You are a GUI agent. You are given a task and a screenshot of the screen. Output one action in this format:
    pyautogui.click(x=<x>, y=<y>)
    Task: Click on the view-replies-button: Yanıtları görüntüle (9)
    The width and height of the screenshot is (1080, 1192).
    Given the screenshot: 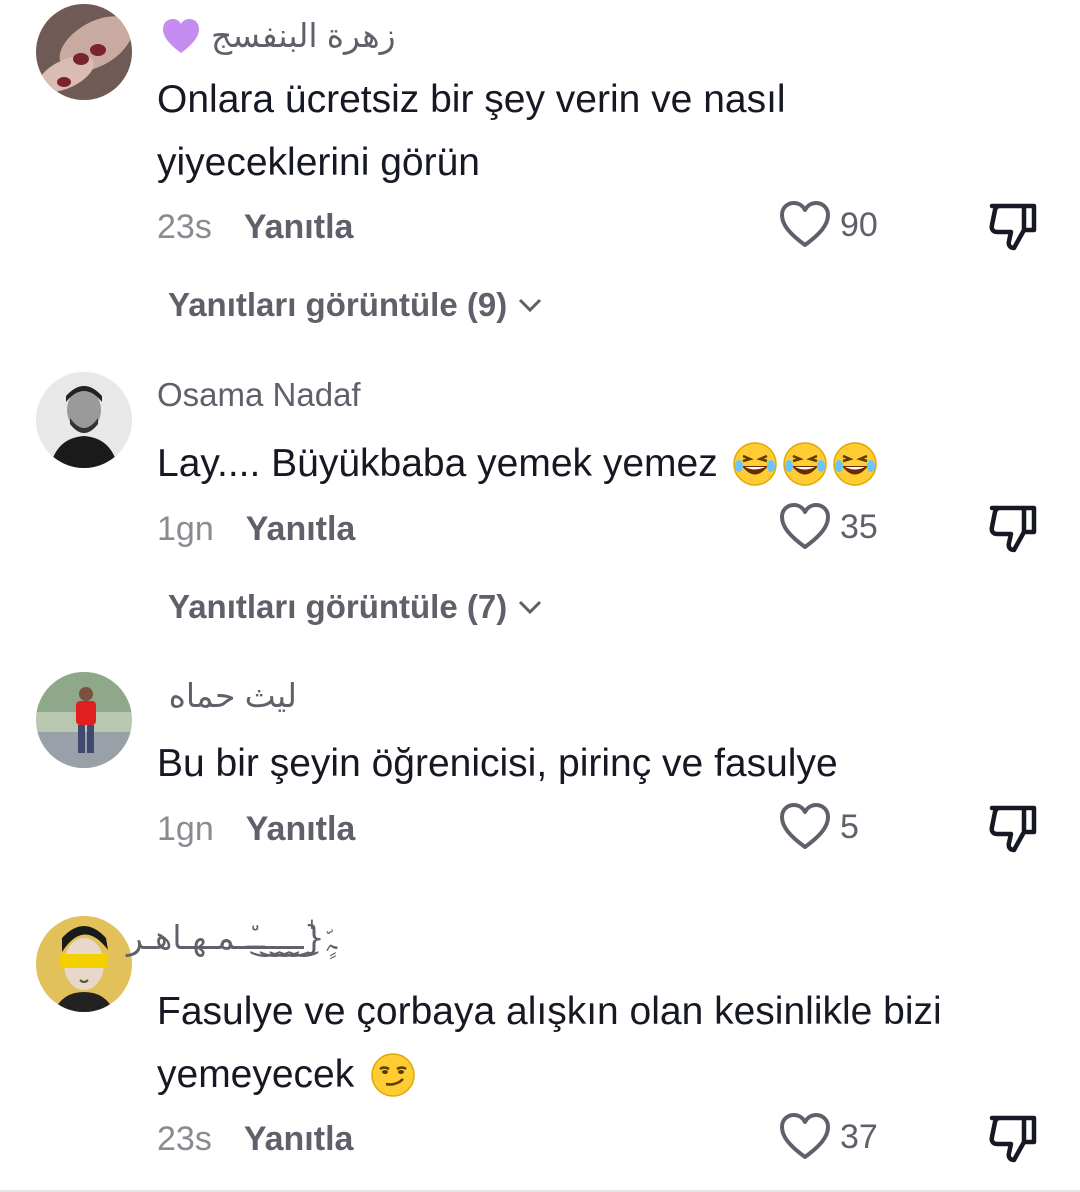 What is the action you would take?
    pyautogui.click(x=355, y=305)
    